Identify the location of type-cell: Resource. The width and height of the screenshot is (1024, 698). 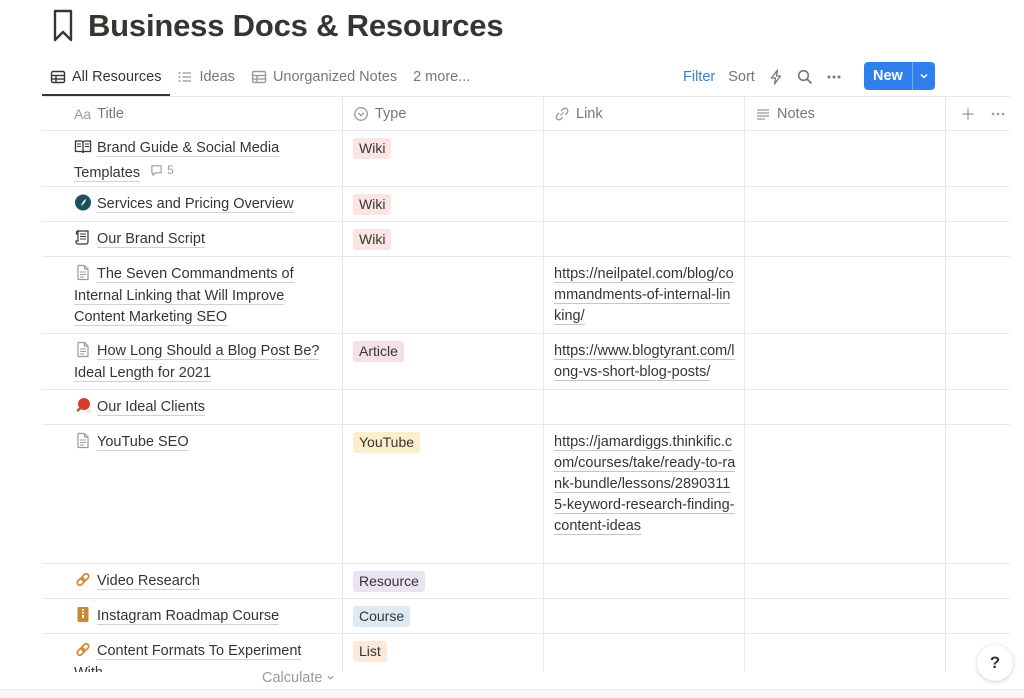
(443, 581).